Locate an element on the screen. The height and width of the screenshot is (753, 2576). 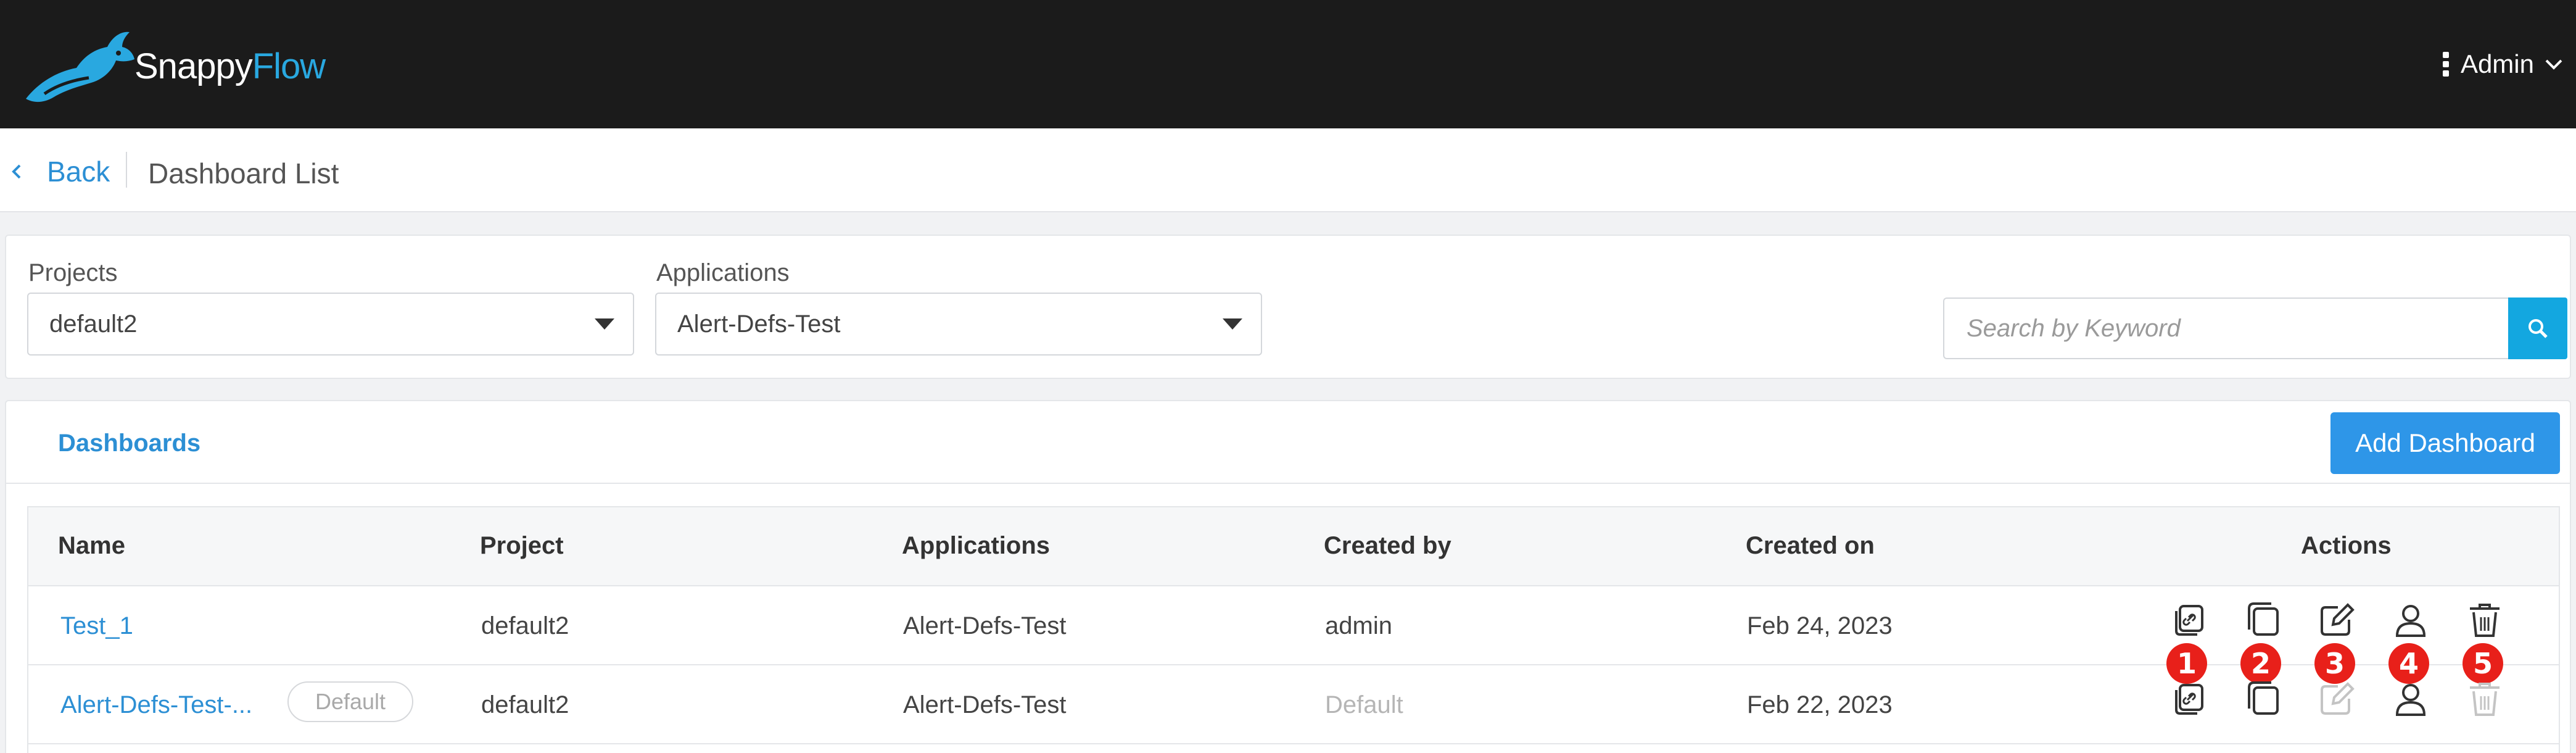
cell-created-on: Feb 22, 2023 is located at coordinates (1820, 704).